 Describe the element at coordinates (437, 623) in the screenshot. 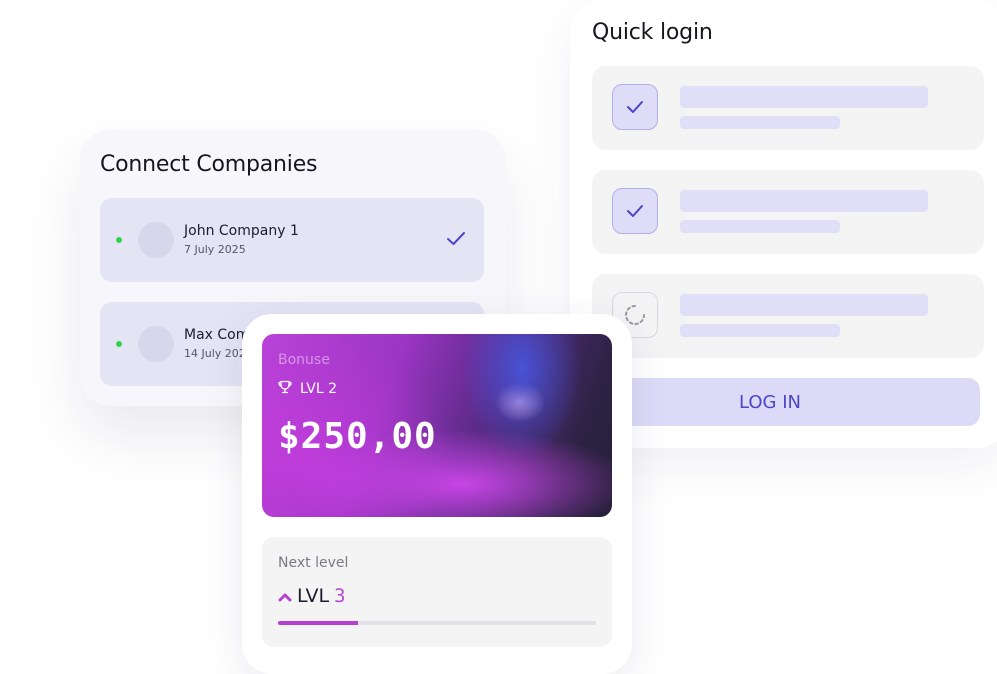

I see `level-progress-bar` at that location.